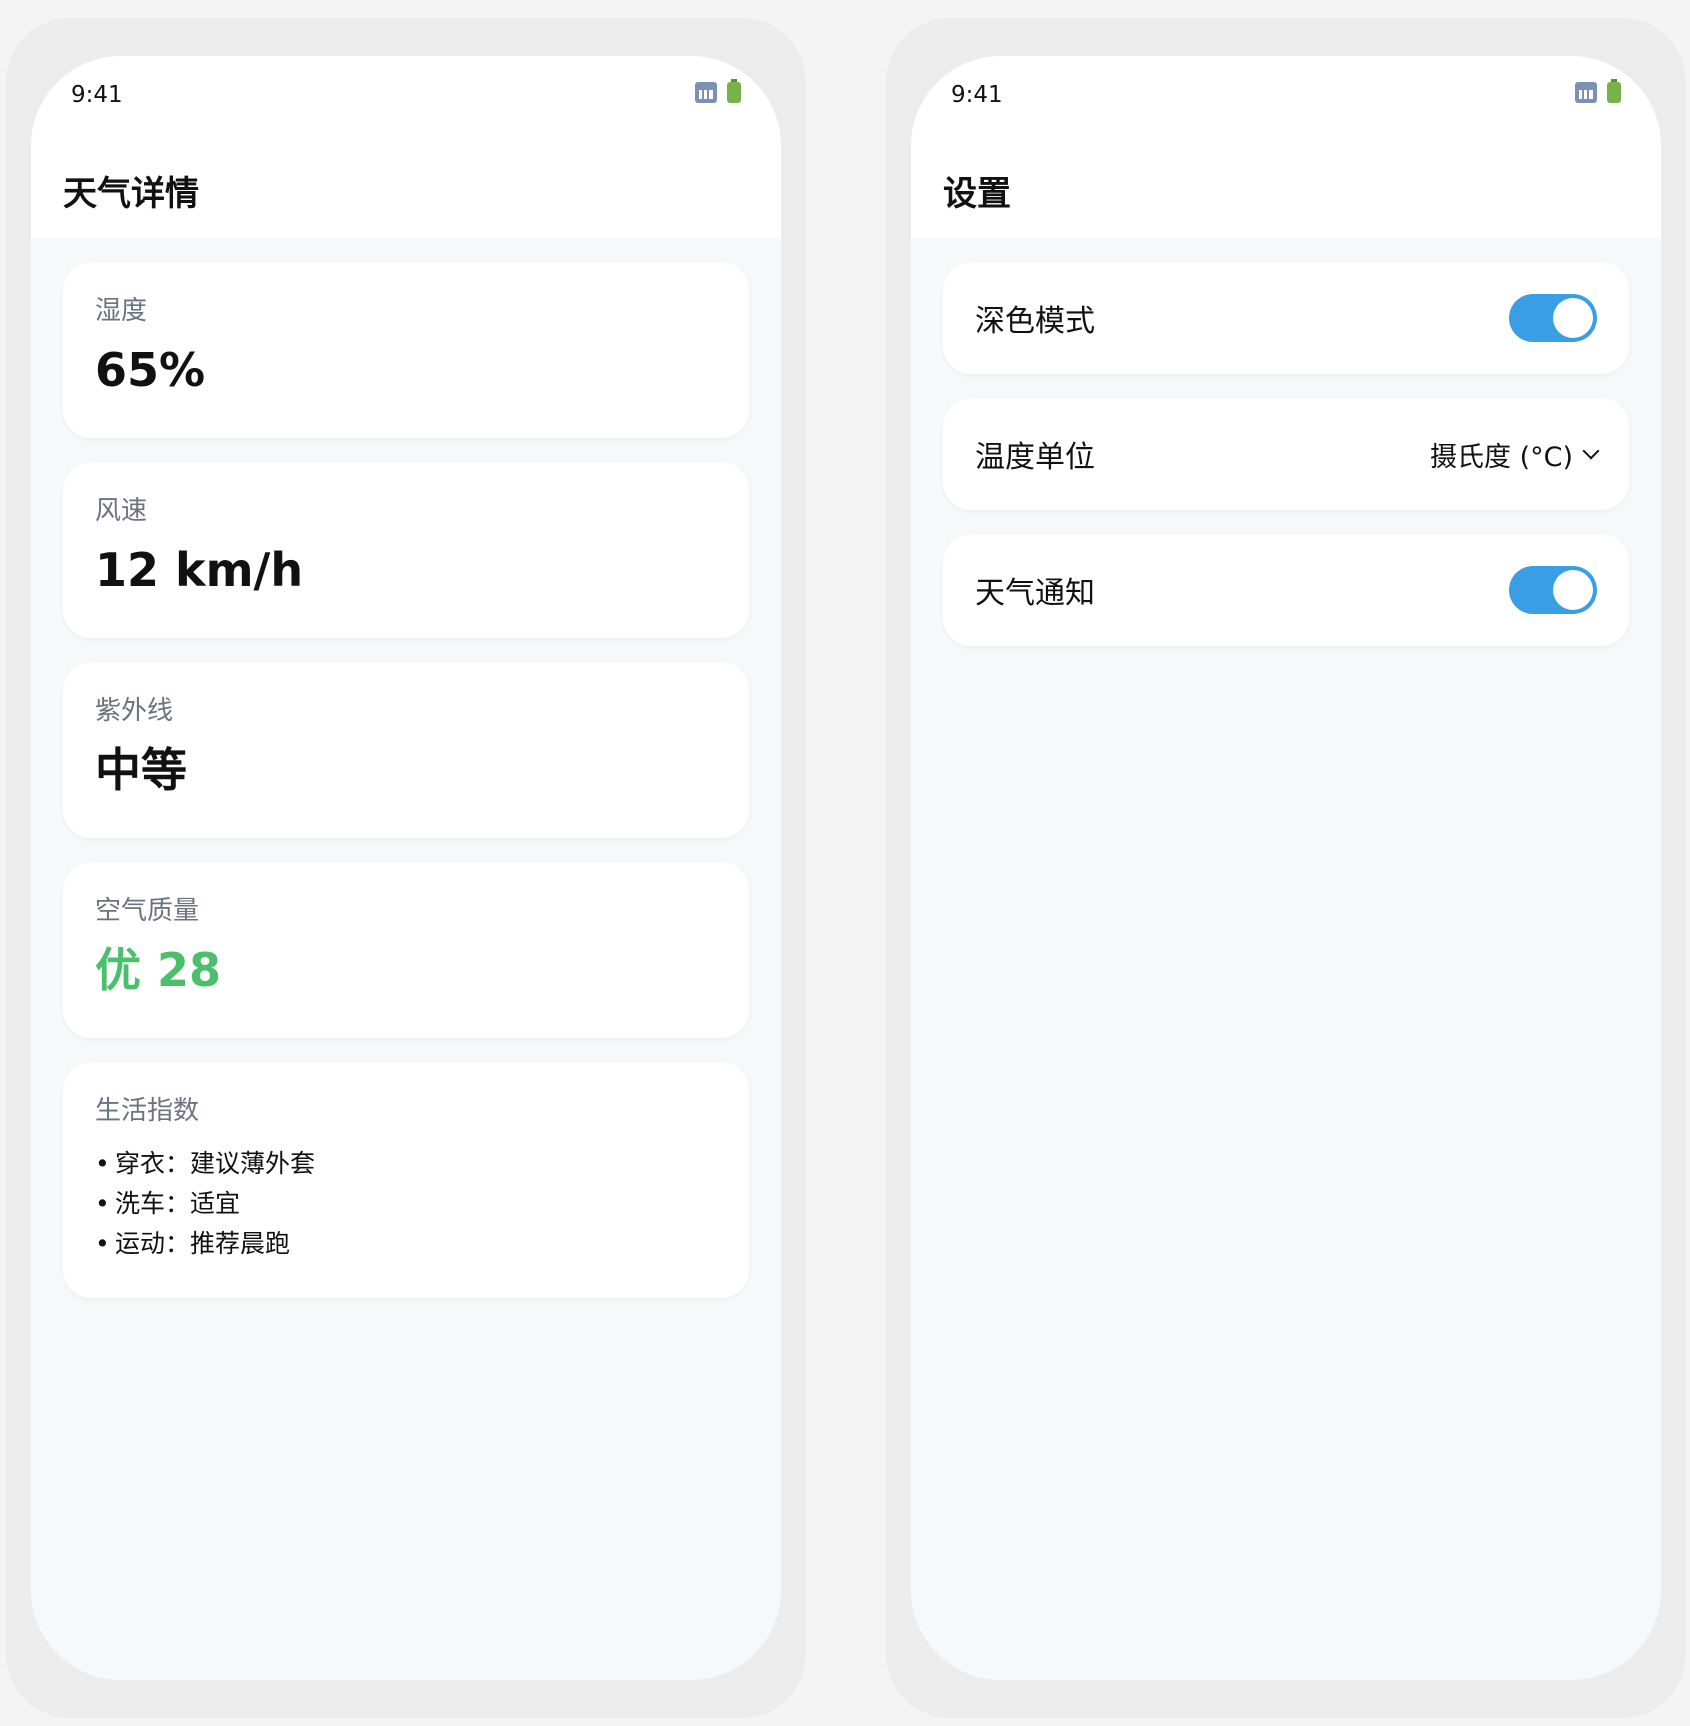 This screenshot has height=1726, width=1690. What do you see at coordinates (406, 1164) in the screenshot?
I see `list-item: • 穿衣：建议薄外套` at bounding box center [406, 1164].